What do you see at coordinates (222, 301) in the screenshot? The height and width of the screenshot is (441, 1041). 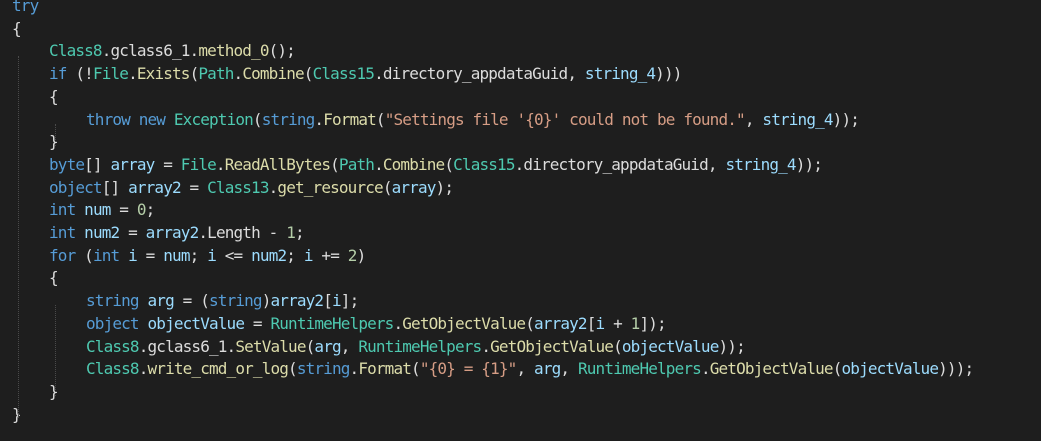 I see `code-line: string arg = (string)array2[i];` at bounding box center [222, 301].